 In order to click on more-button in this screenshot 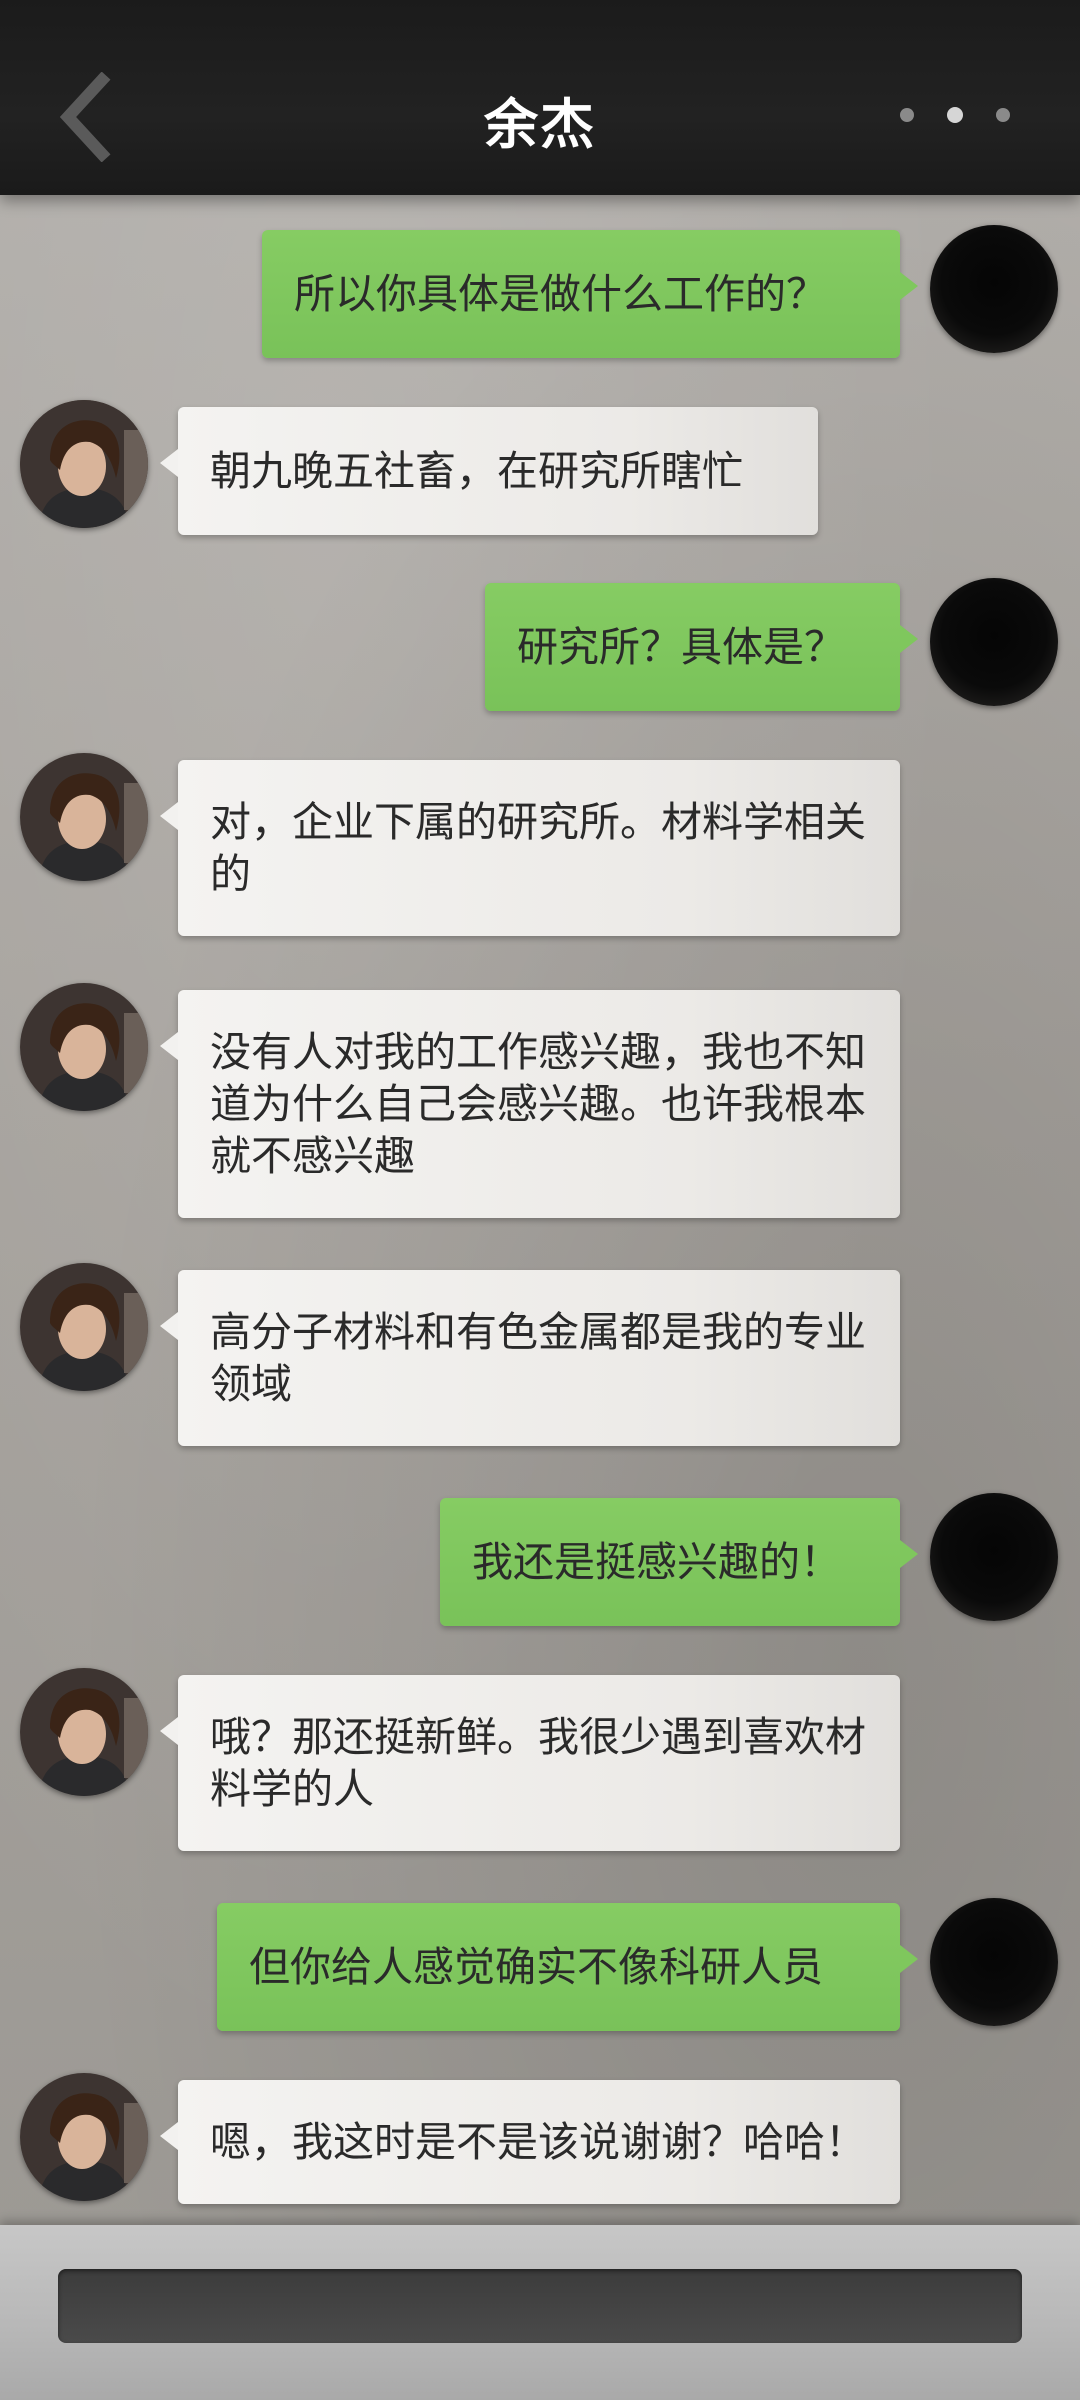, I will do `click(955, 115)`.